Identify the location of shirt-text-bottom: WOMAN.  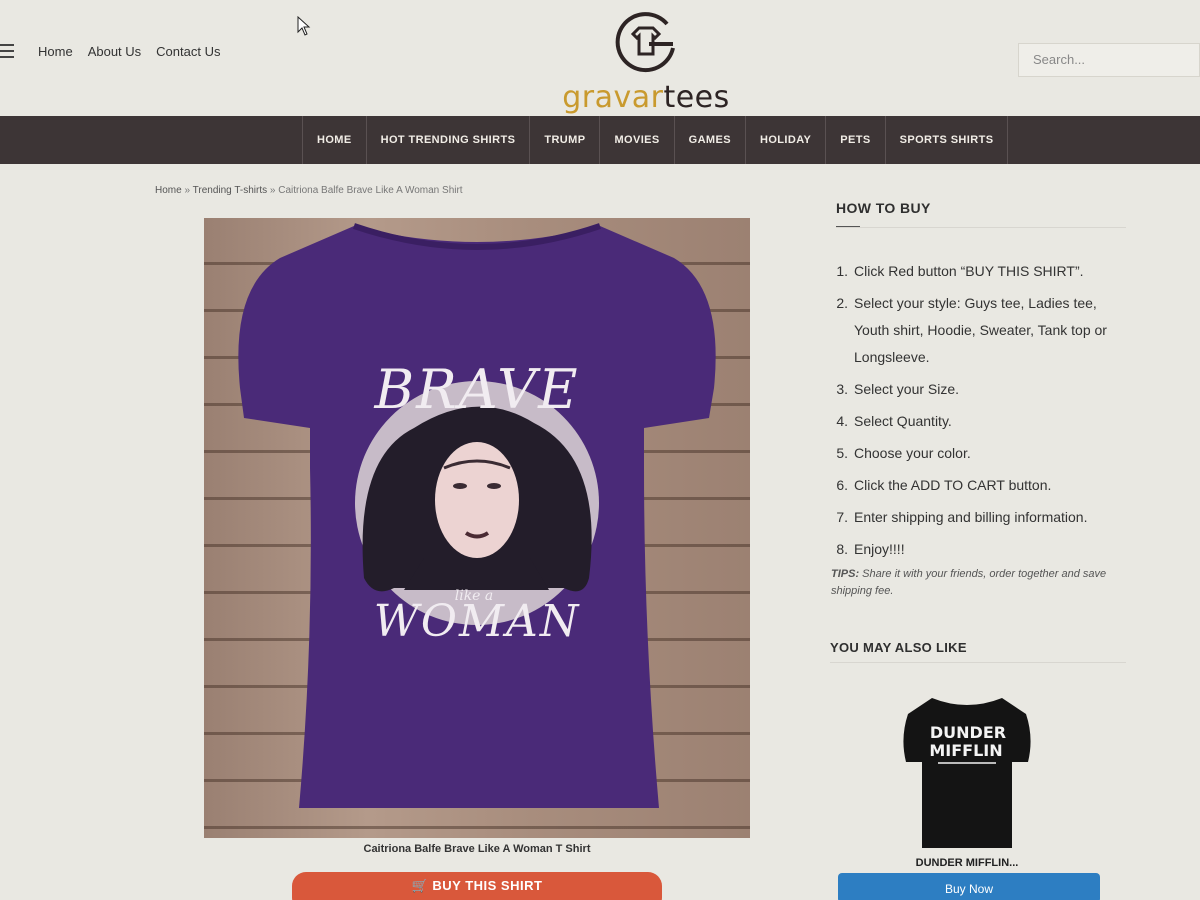
(477, 621).